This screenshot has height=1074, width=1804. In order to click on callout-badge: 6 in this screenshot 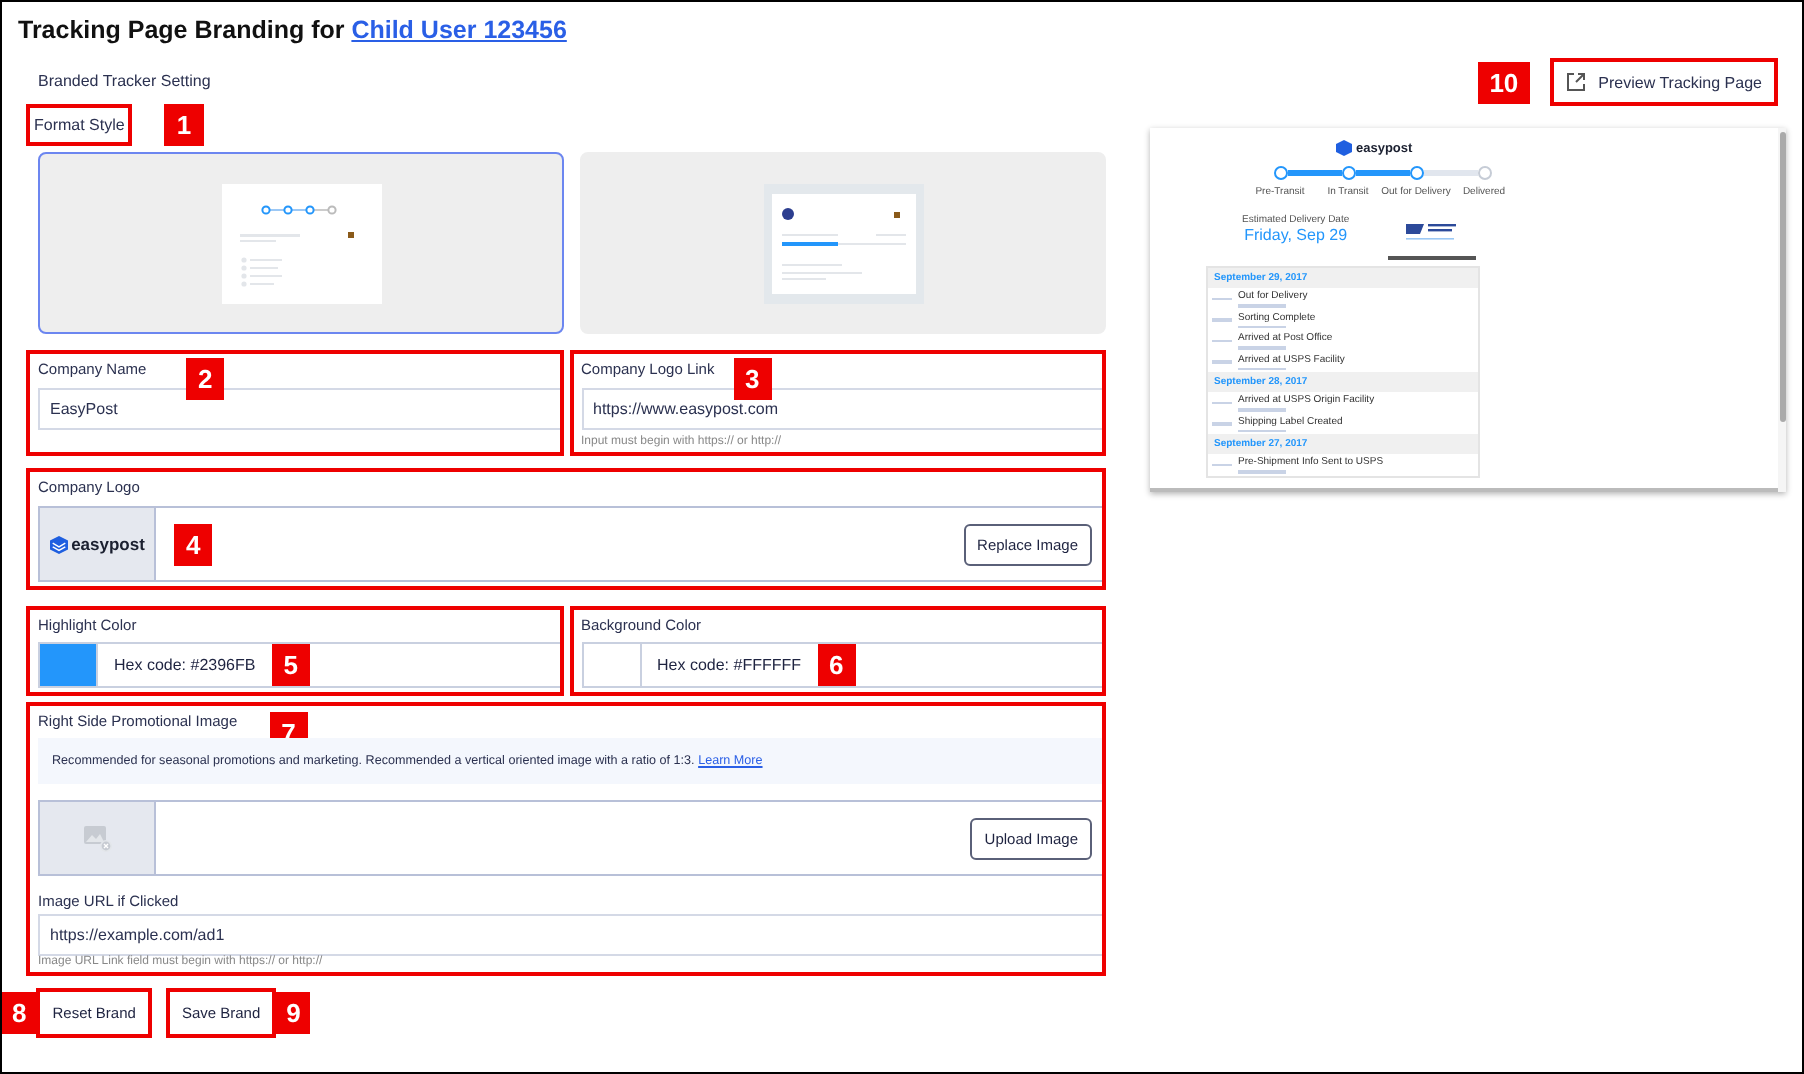, I will do `click(836, 665)`.